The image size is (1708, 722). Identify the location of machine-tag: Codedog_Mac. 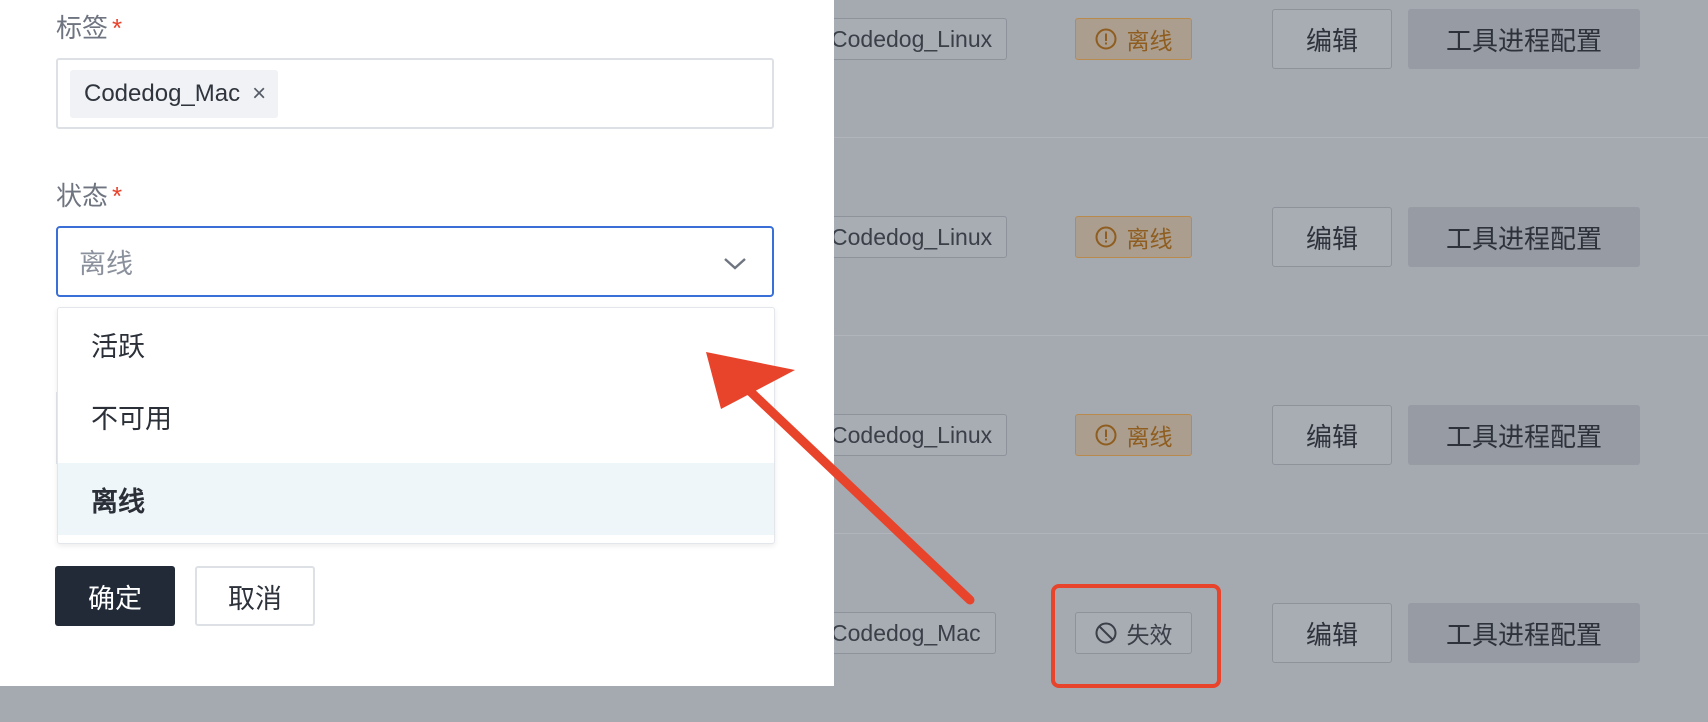
(903, 633).